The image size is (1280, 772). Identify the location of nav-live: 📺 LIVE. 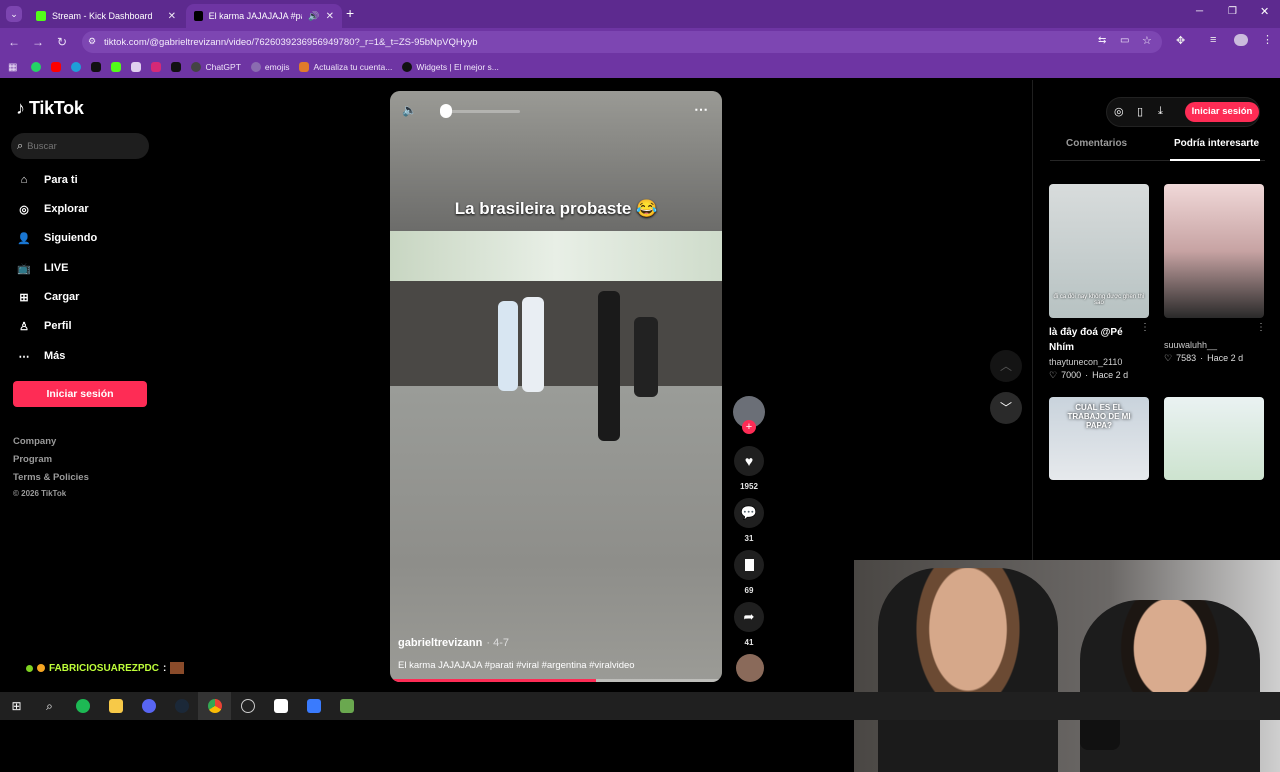
(42, 268).